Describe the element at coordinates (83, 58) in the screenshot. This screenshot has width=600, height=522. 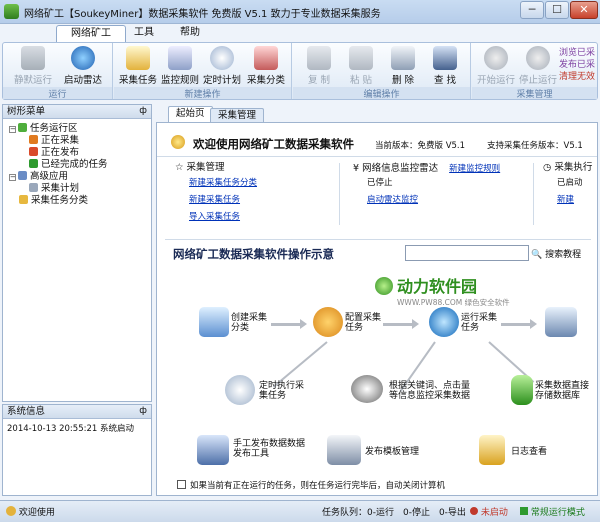
I see `radar-icon` at that location.